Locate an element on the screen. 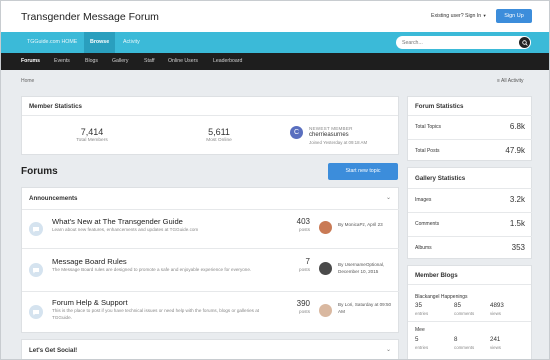 The width and height of the screenshot is (550, 360). total-members-label: Total Members is located at coordinates (92, 140).